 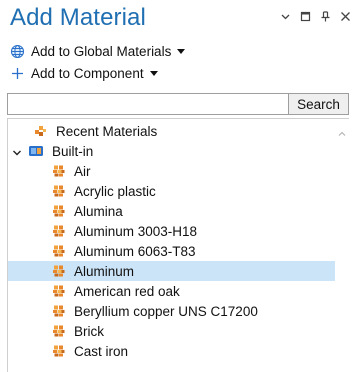 I want to click on page-title: Add Material, so click(x=78, y=17).